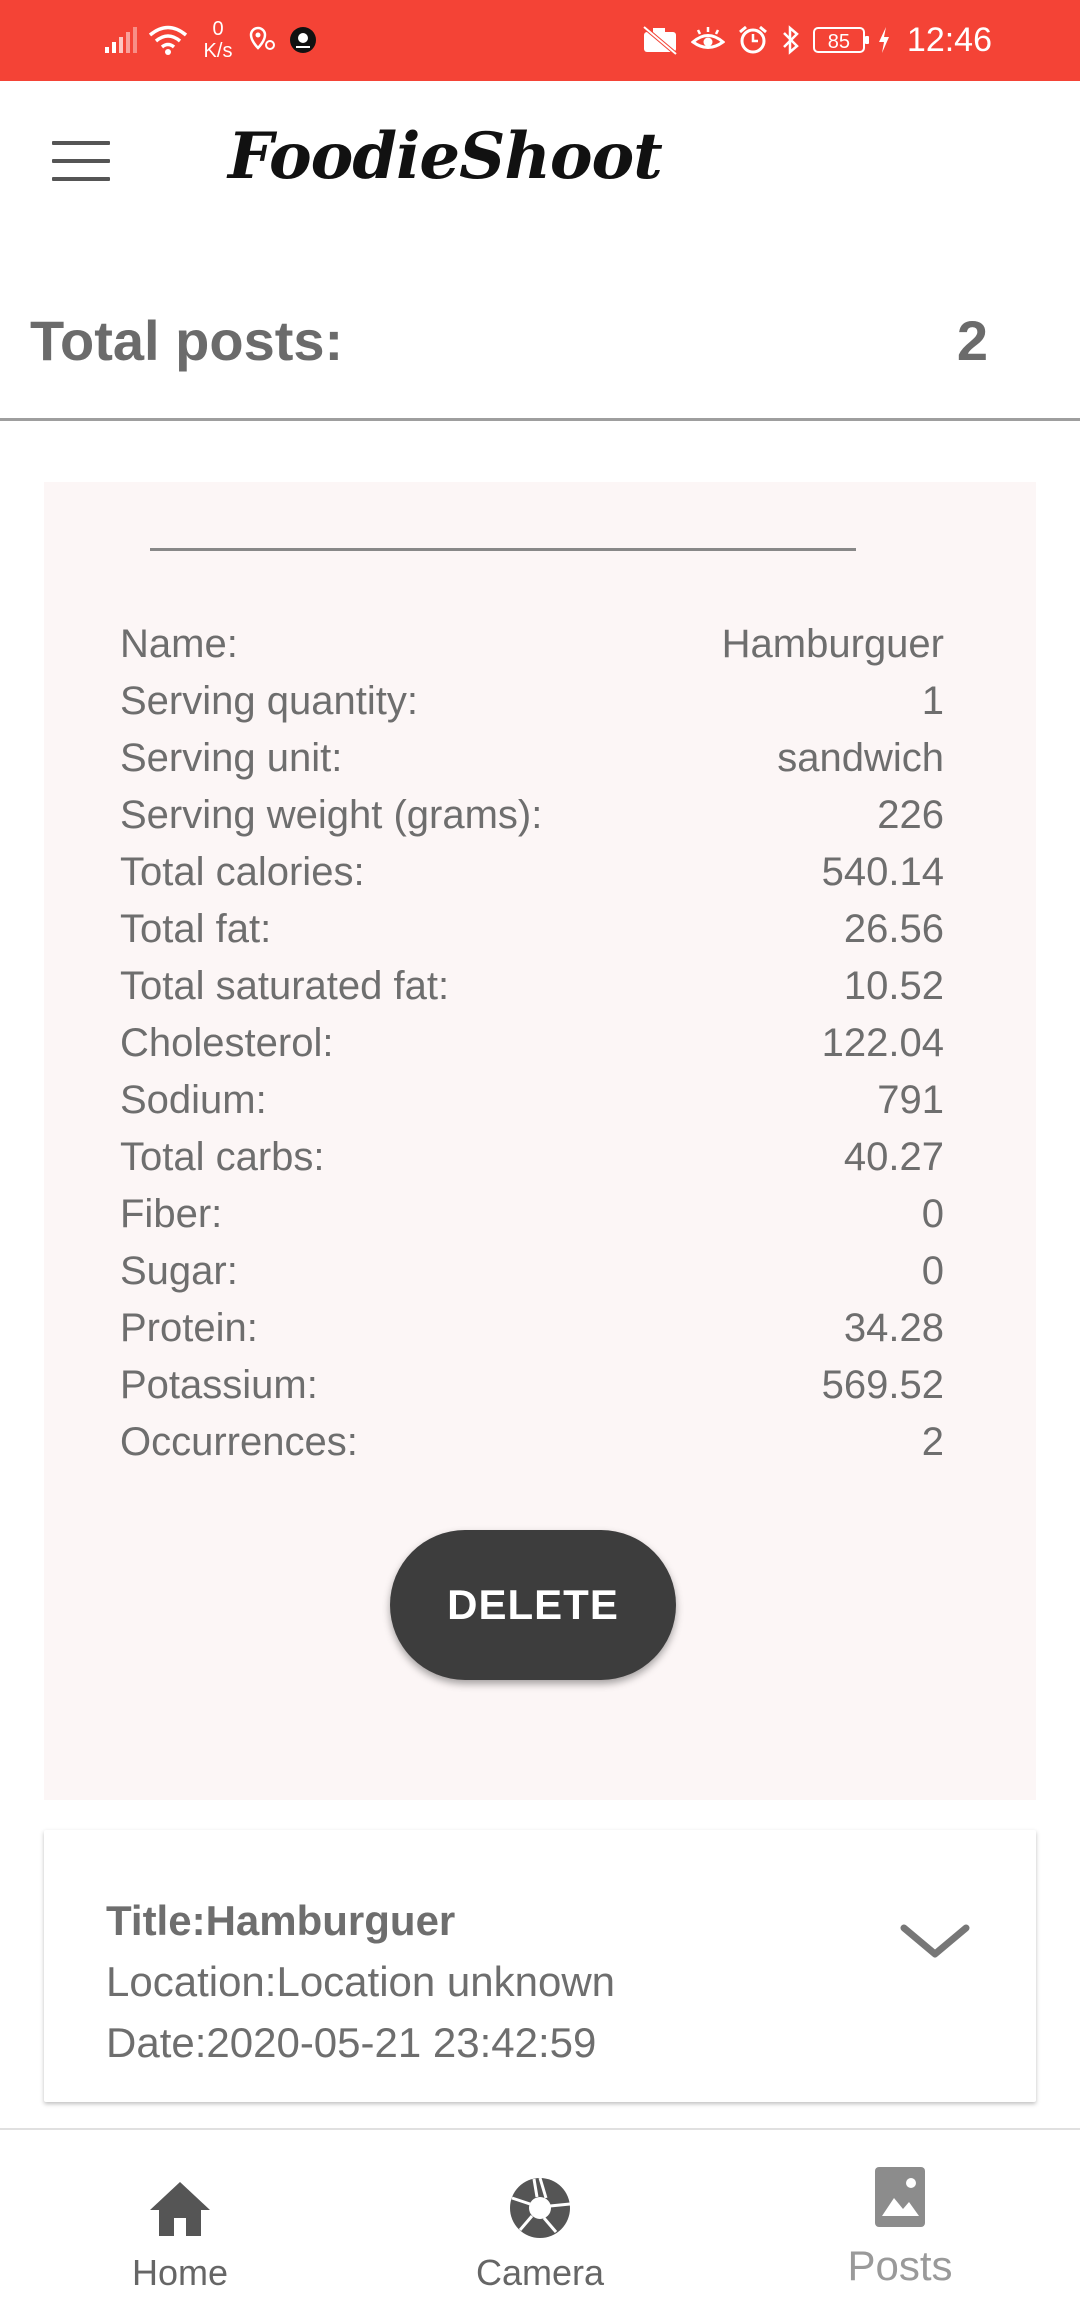 This screenshot has width=1080, height=2314. I want to click on signal-icon, so click(121, 40).